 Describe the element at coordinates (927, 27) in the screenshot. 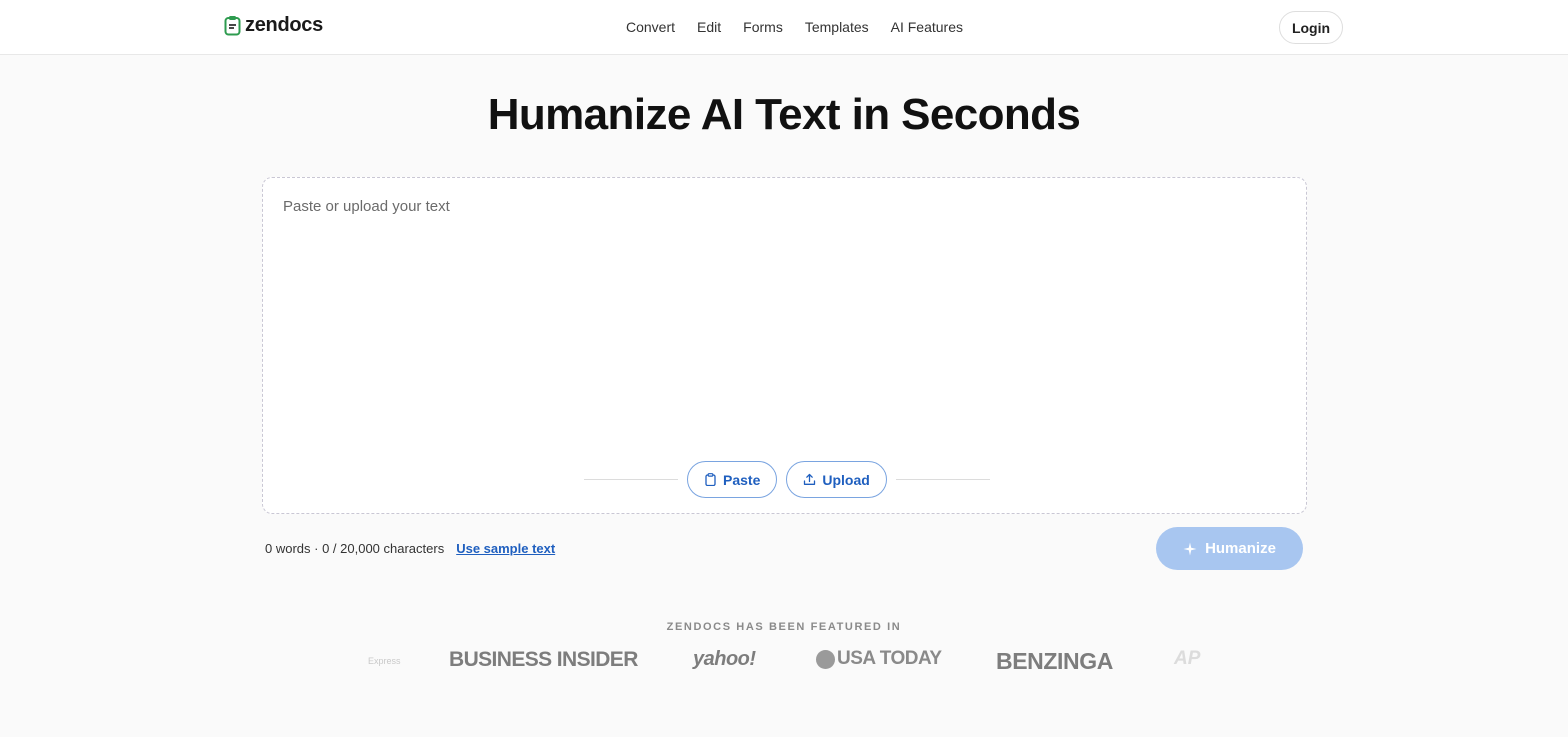

I see `nav-ai-features: AI Features` at that location.